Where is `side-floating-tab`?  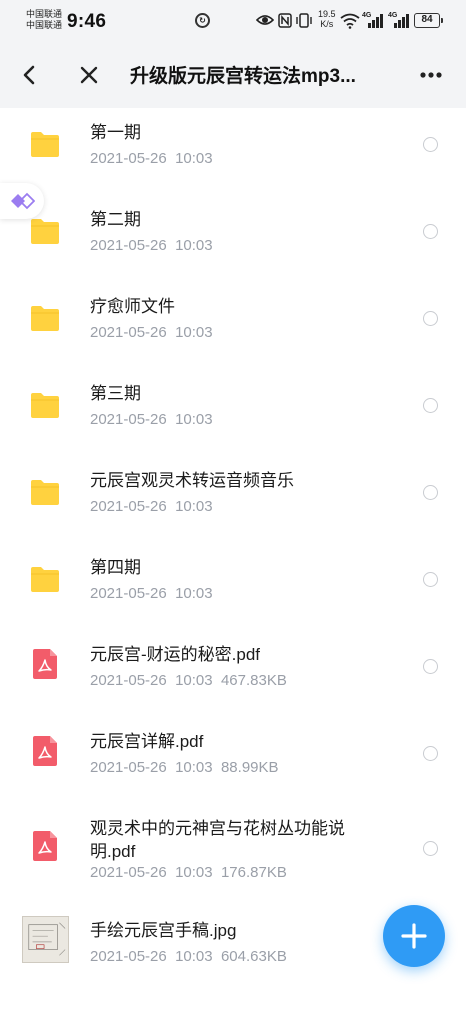 side-floating-tab is located at coordinates (22, 201).